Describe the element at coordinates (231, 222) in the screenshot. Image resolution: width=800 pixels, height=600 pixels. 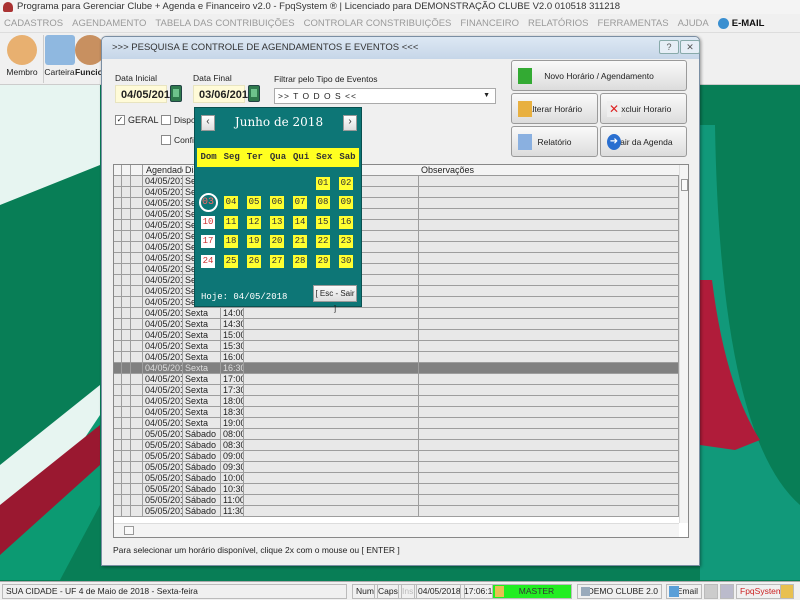
I see `calendar-day: 11` at that location.